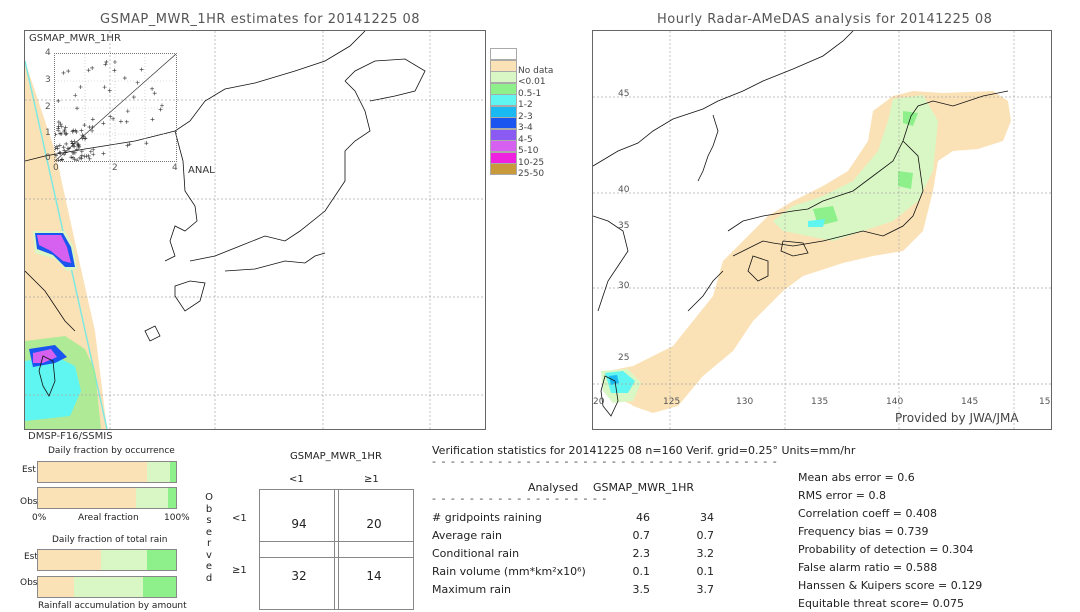 The width and height of the screenshot is (1080, 612). Describe the element at coordinates (239, 570) in the screenshot. I see `contingency-row-ge1: ≥1` at that location.